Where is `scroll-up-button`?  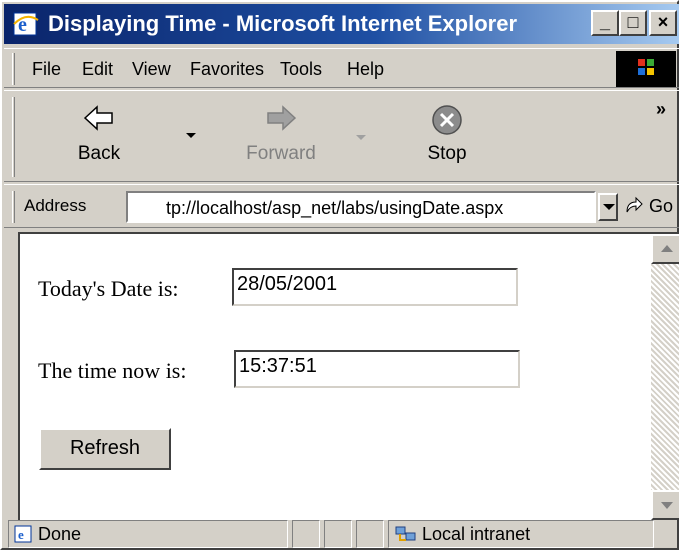 scroll-up-button is located at coordinates (665, 249).